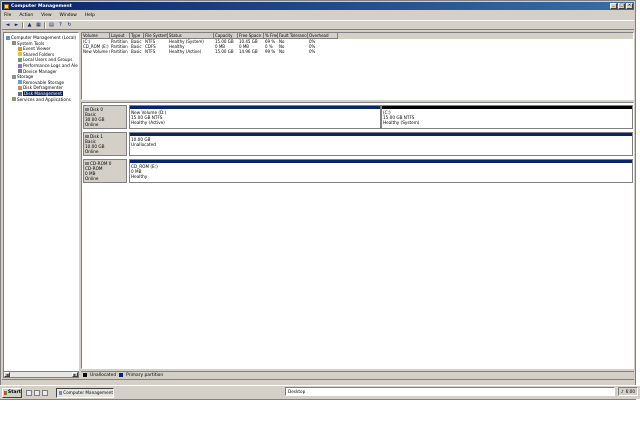 This screenshot has width=640, height=427. What do you see at coordinates (7, 15) in the screenshot?
I see `menu-file: File` at bounding box center [7, 15].